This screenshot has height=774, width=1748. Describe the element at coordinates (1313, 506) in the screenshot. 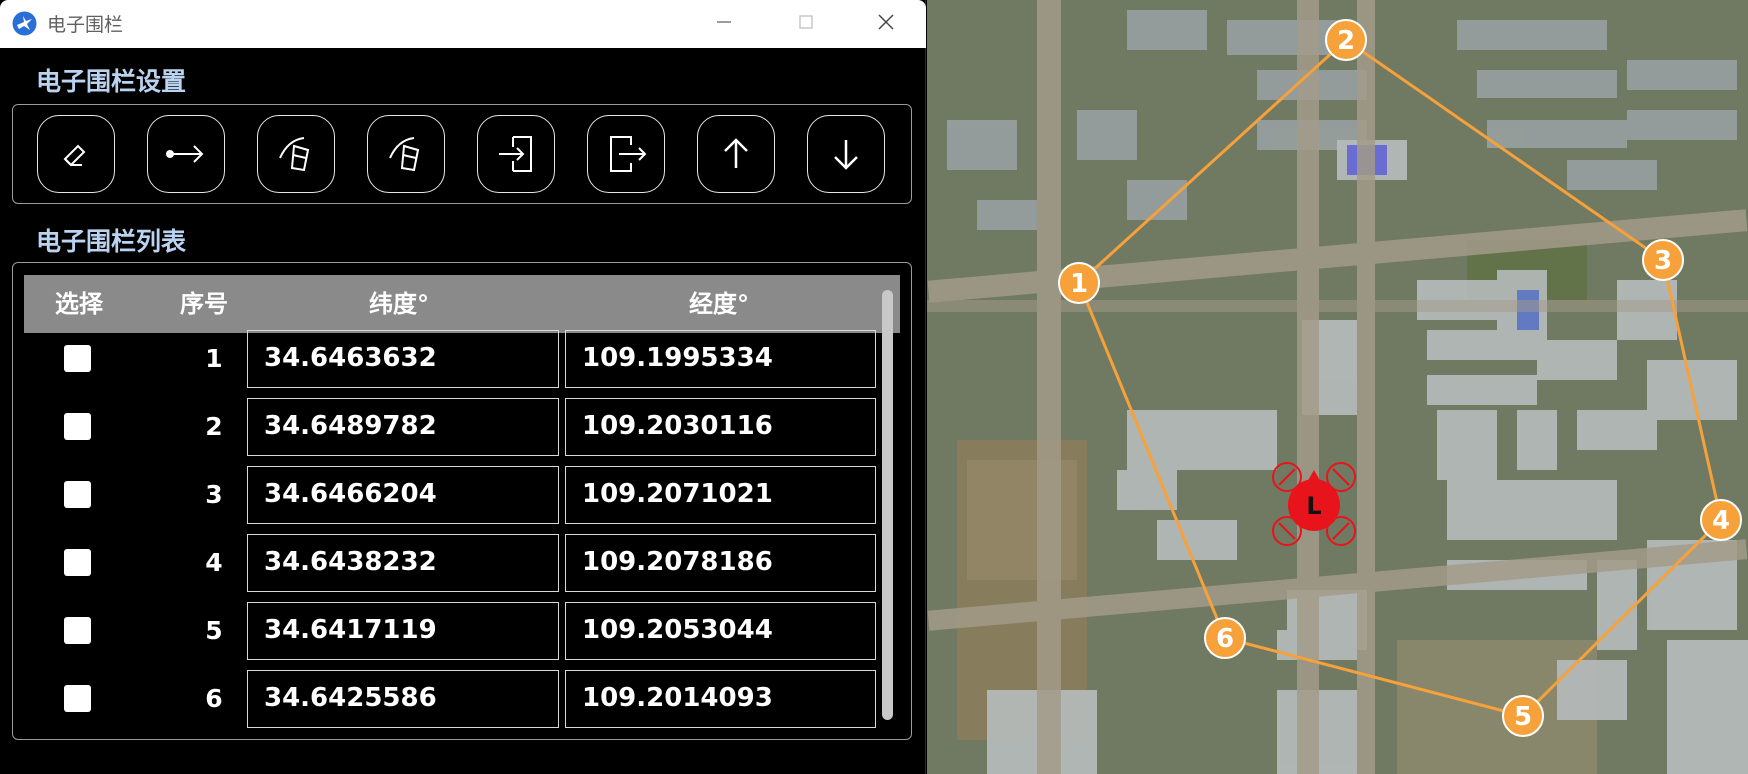

I see `vehicle-label: L` at that location.